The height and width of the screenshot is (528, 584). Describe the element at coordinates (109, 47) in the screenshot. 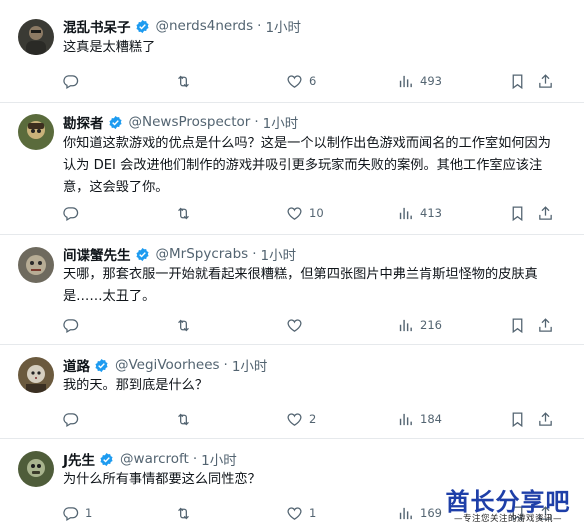

I see `tweet-text: 这真是太糟糕了` at that location.